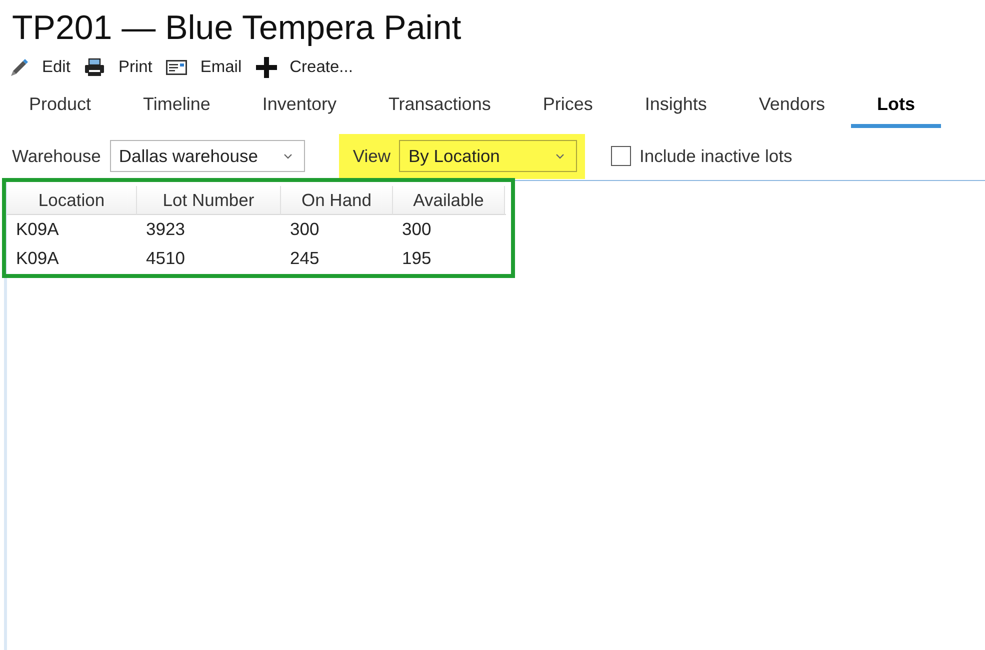  I want to click on page-title: TP201 — Blue Tempera Paint, so click(236, 28).